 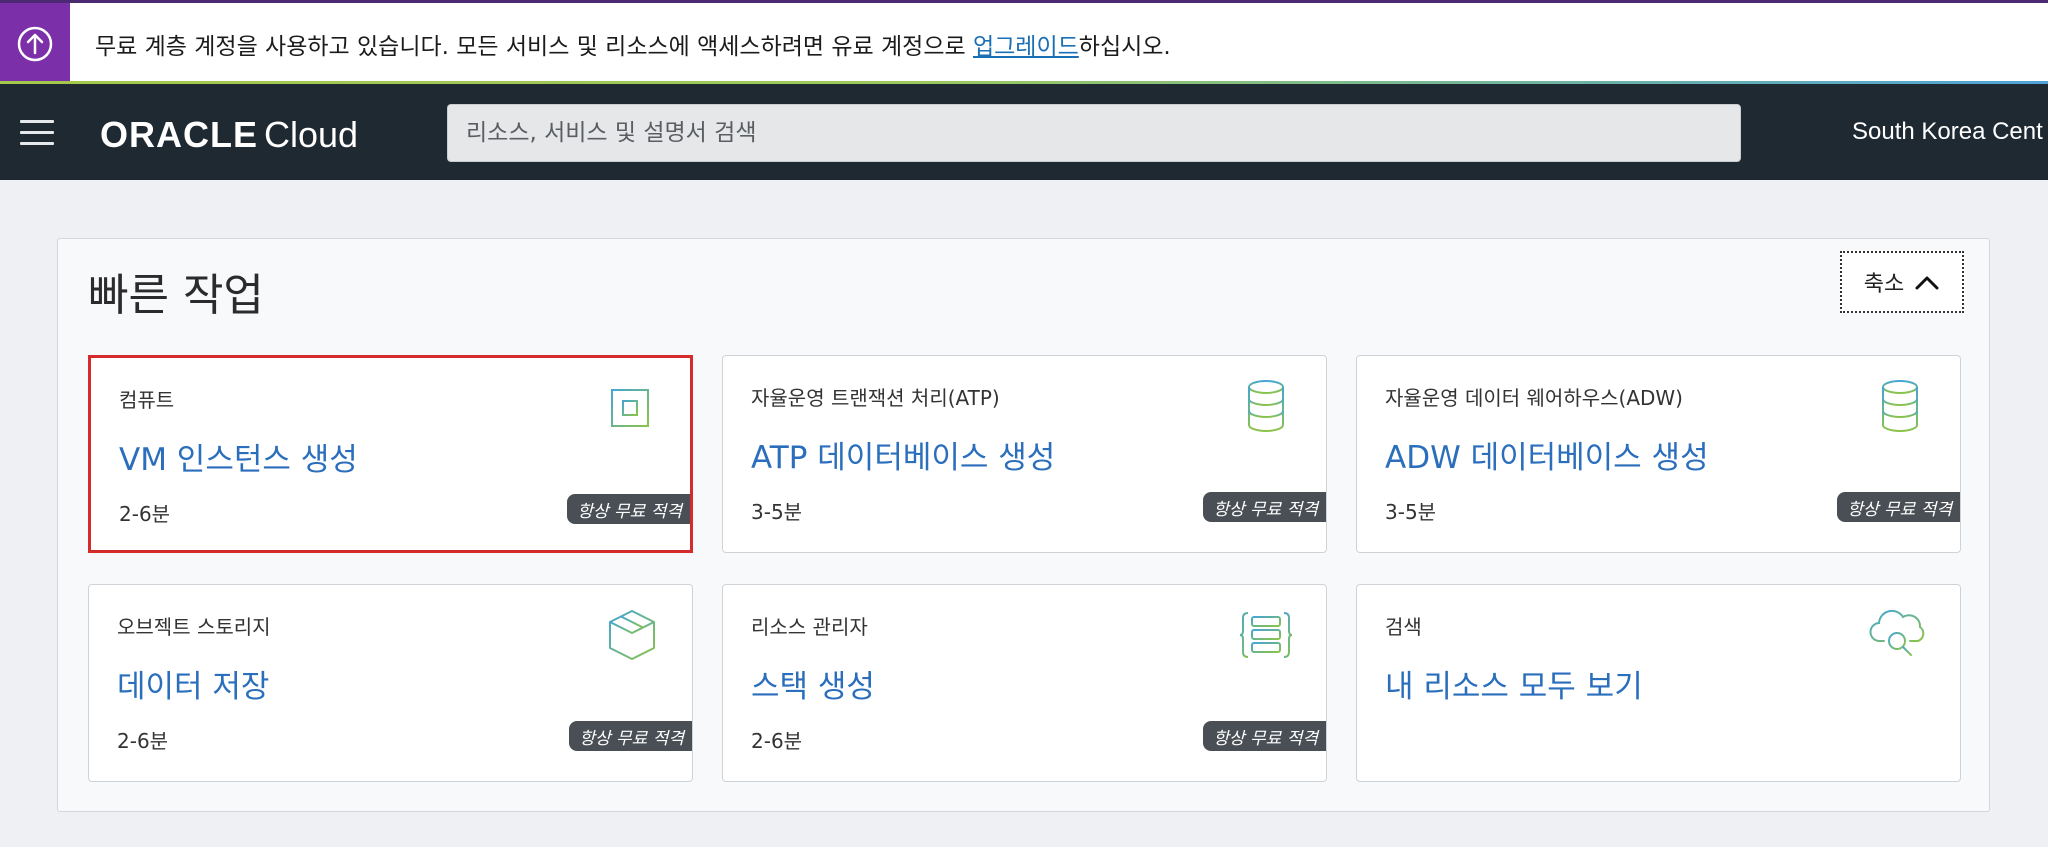 What do you see at coordinates (390, 454) in the screenshot?
I see `card-create-vm-instance: 컴퓨트 VM 인스턴스 생성 2-6분 항상 무료 적격` at bounding box center [390, 454].